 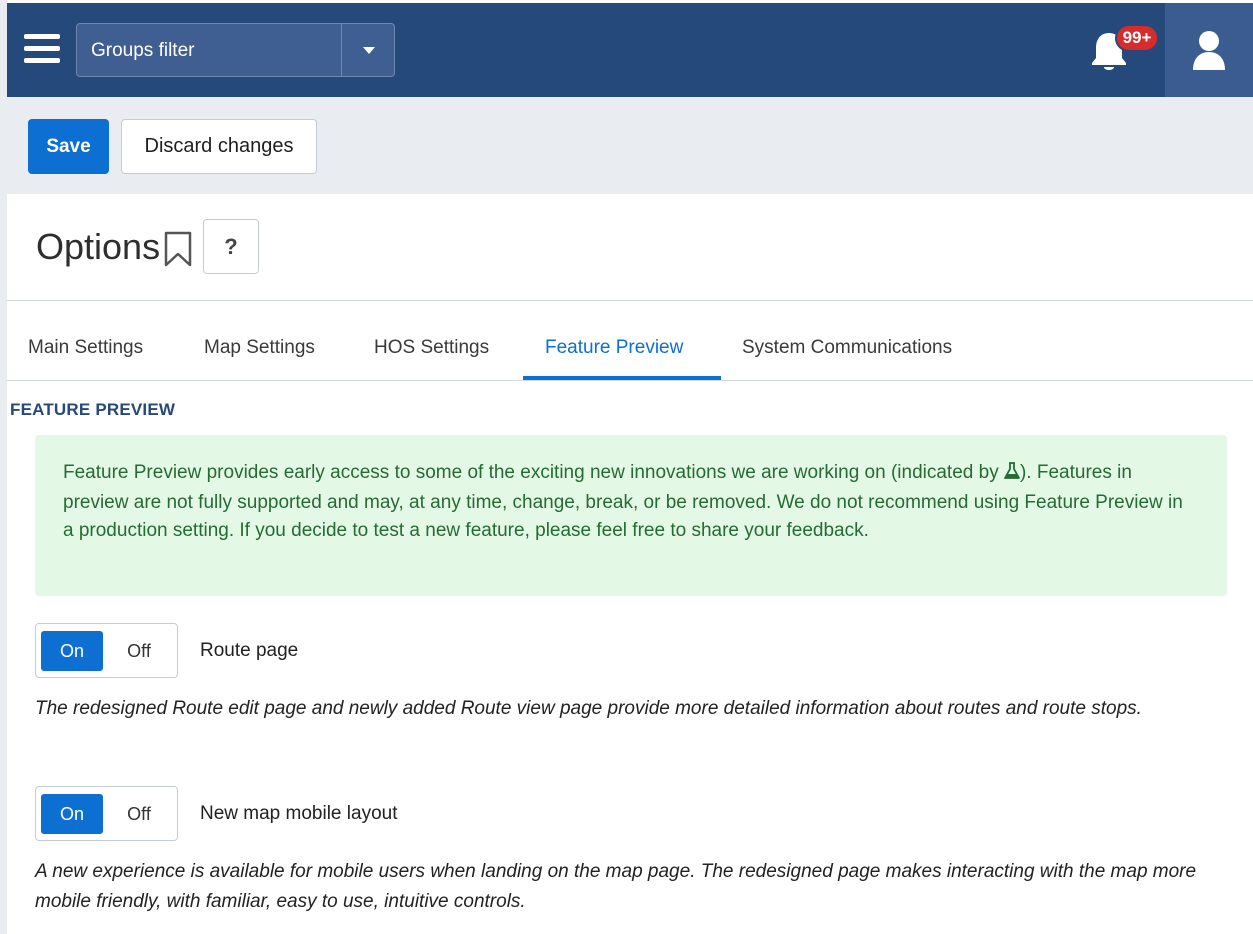 What do you see at coordinates (369, 50) in the screenshot?
I see `caret-down-icon` at bounding box center [369, 50].